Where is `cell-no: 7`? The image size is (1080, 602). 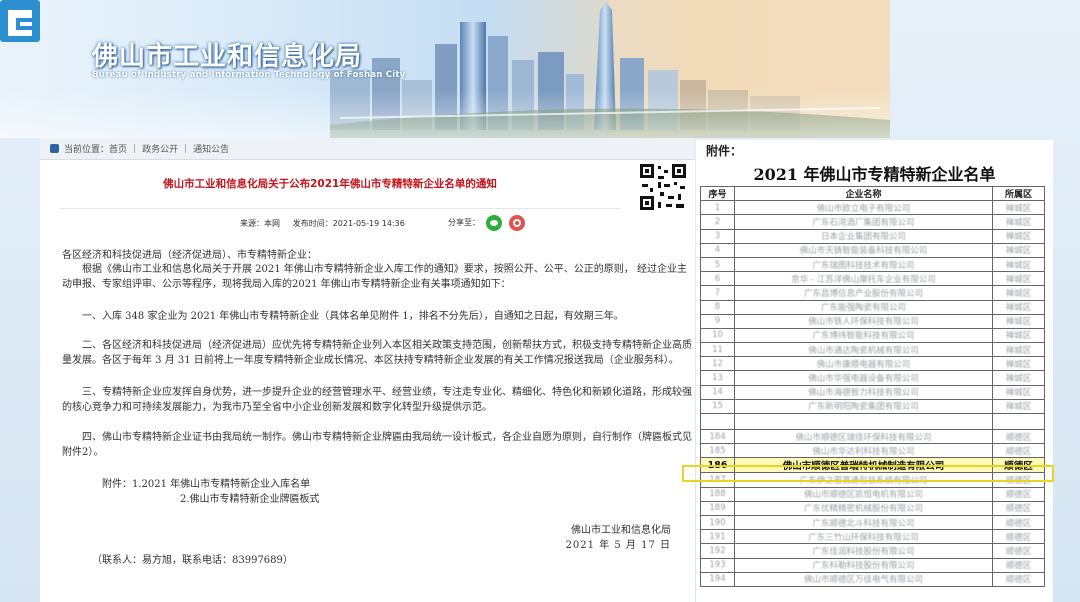
cell-no: 7 is located at coordinates (717, 293).